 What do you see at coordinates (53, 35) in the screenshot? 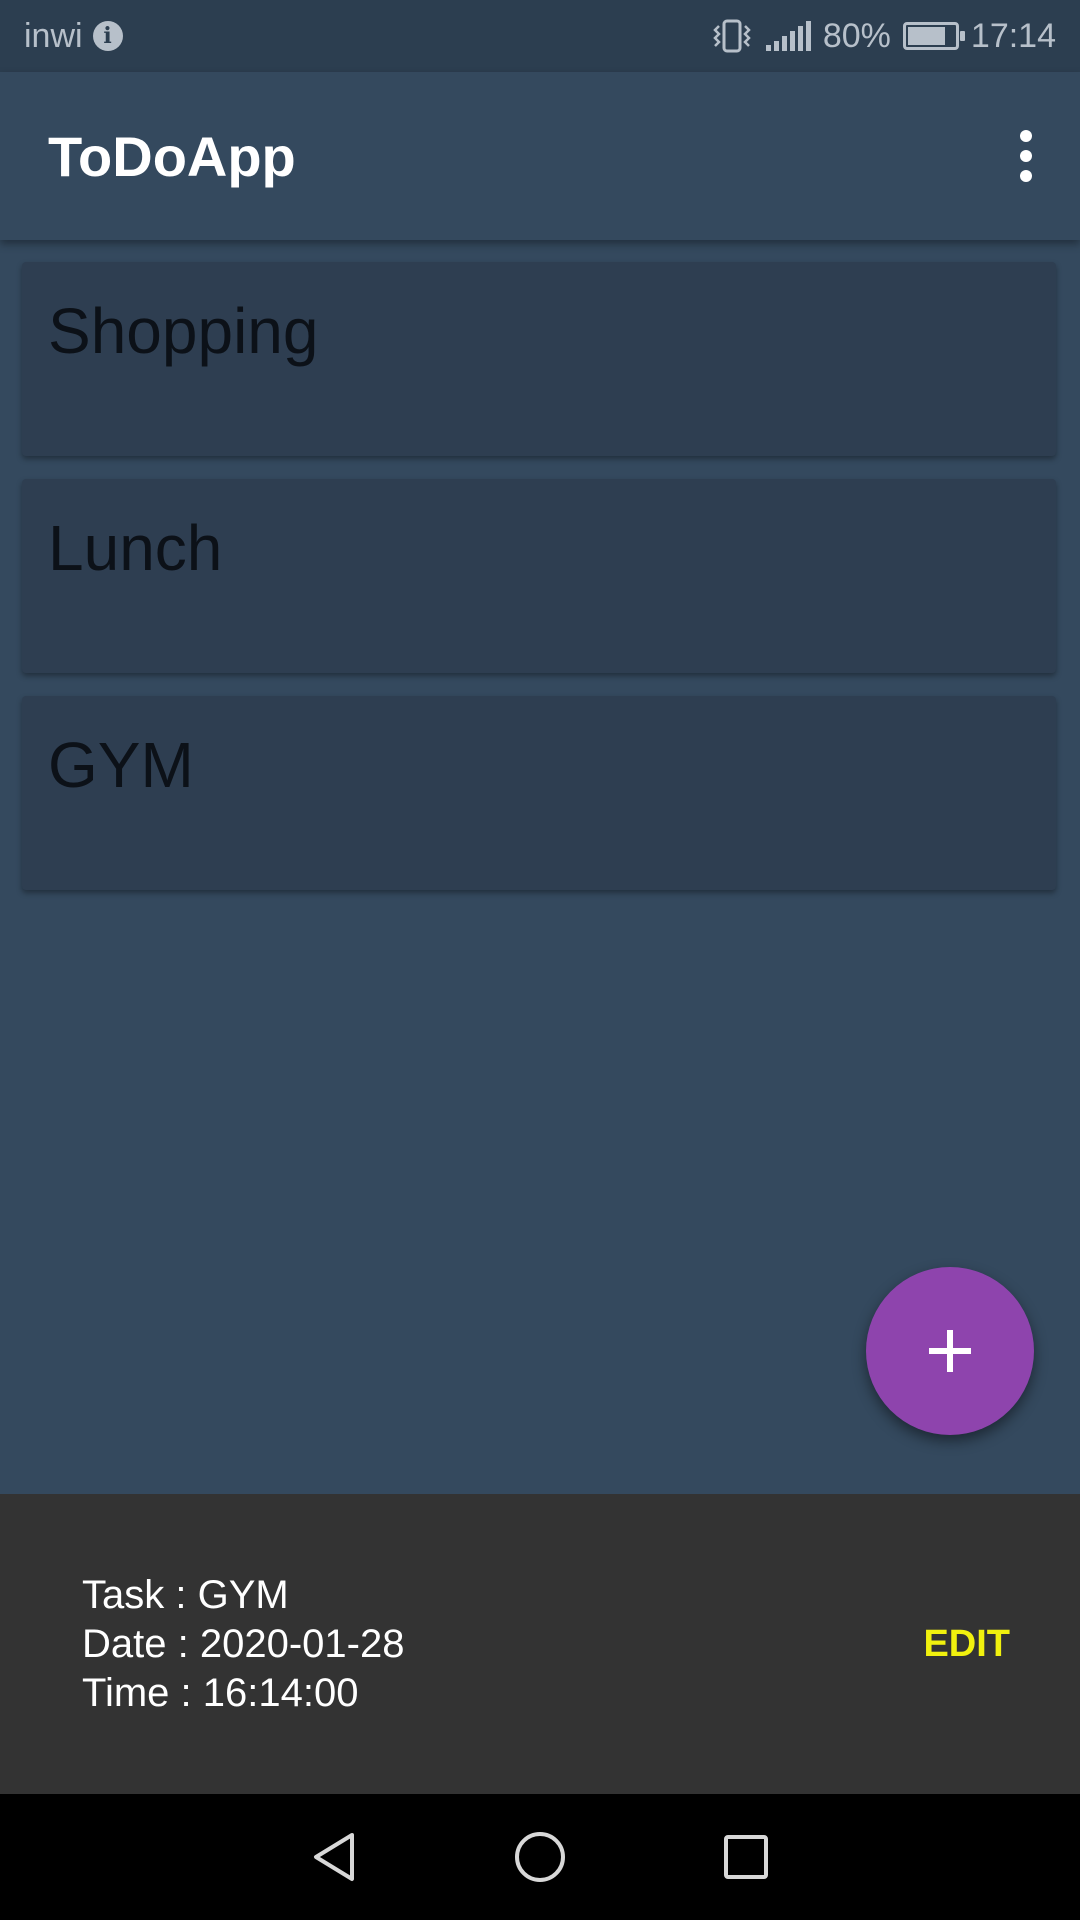
I see `carrier-name: inwi` at bounding box center [53, 35].